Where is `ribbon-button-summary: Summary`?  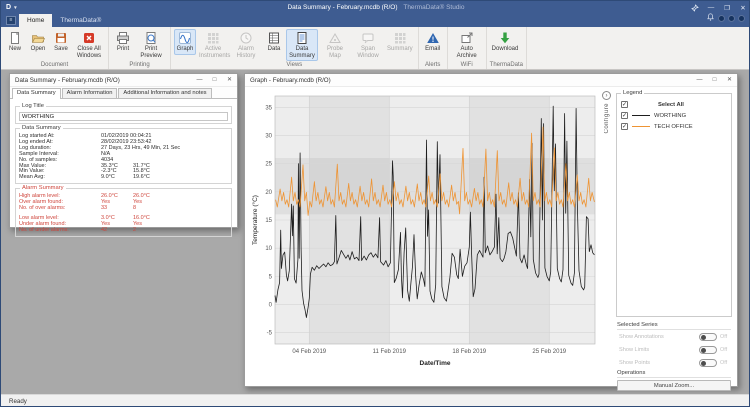
ribbon-button-summary: Summary is located at coordinates (400, 42).